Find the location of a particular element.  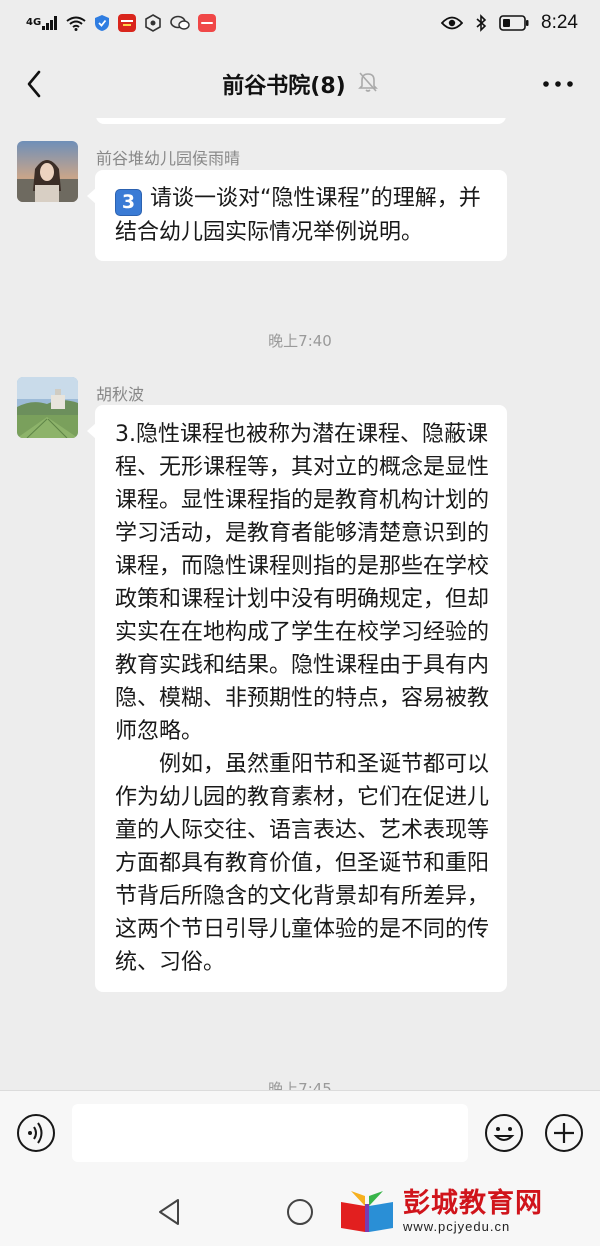

triangle-back-icon is located at coordinates (169, 1212).